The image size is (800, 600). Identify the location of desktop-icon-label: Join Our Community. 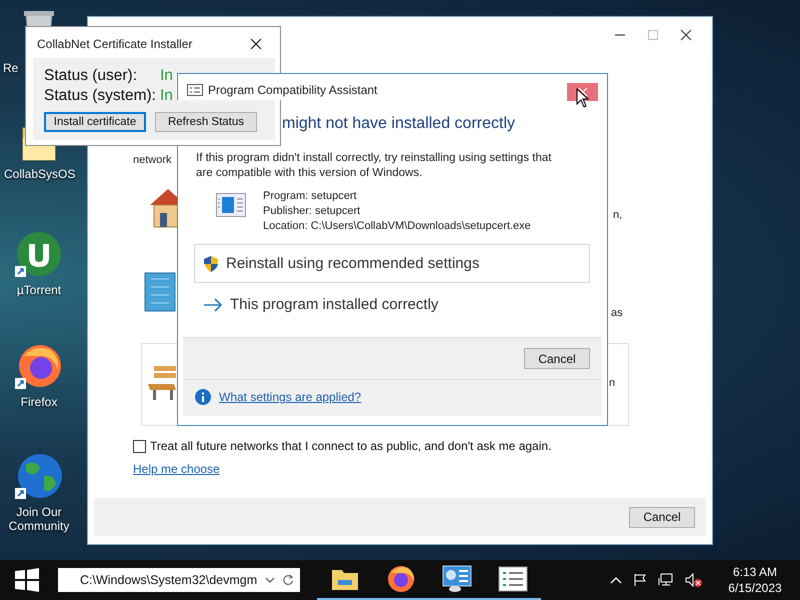
(39, 519).